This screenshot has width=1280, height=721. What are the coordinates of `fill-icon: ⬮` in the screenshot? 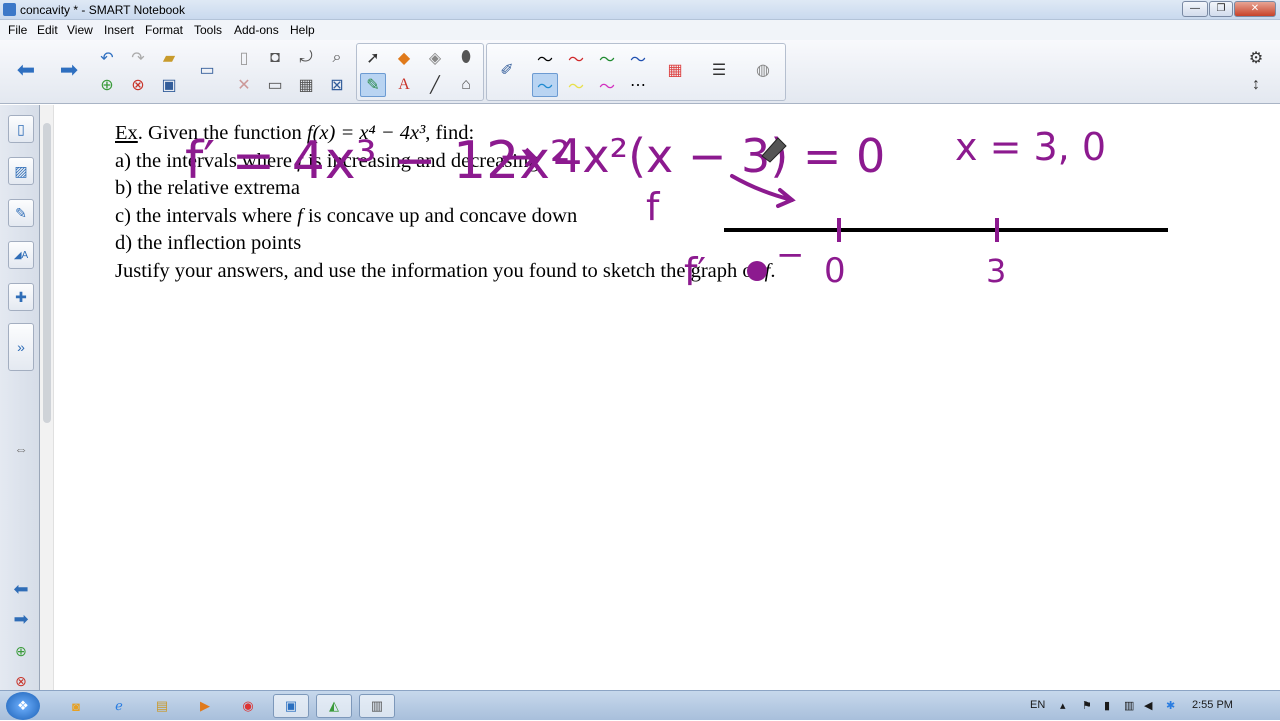 It's located at (466, 58).